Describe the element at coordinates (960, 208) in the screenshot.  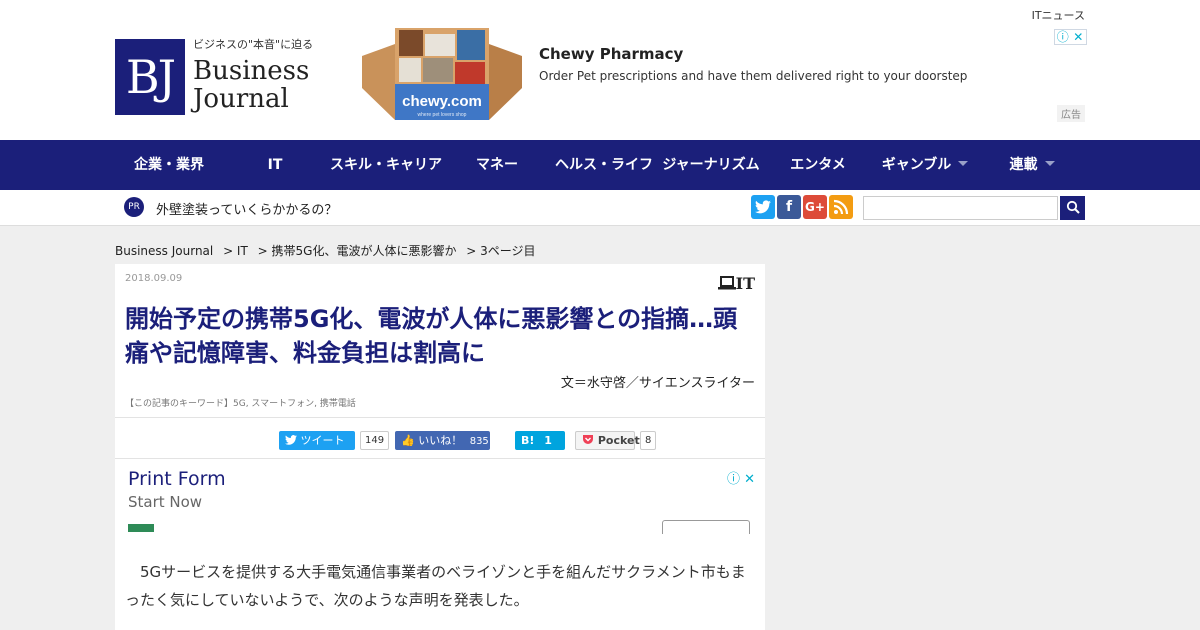
I see `search-input` at that location.